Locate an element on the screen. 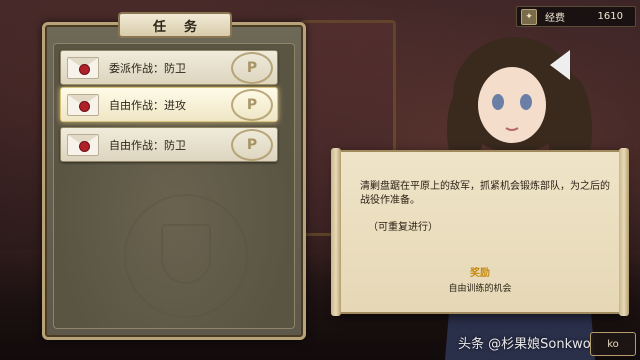 Image resolution: width=640 pixels, height=360 pixels. crest-emblem is located at coordinates (186, 256).